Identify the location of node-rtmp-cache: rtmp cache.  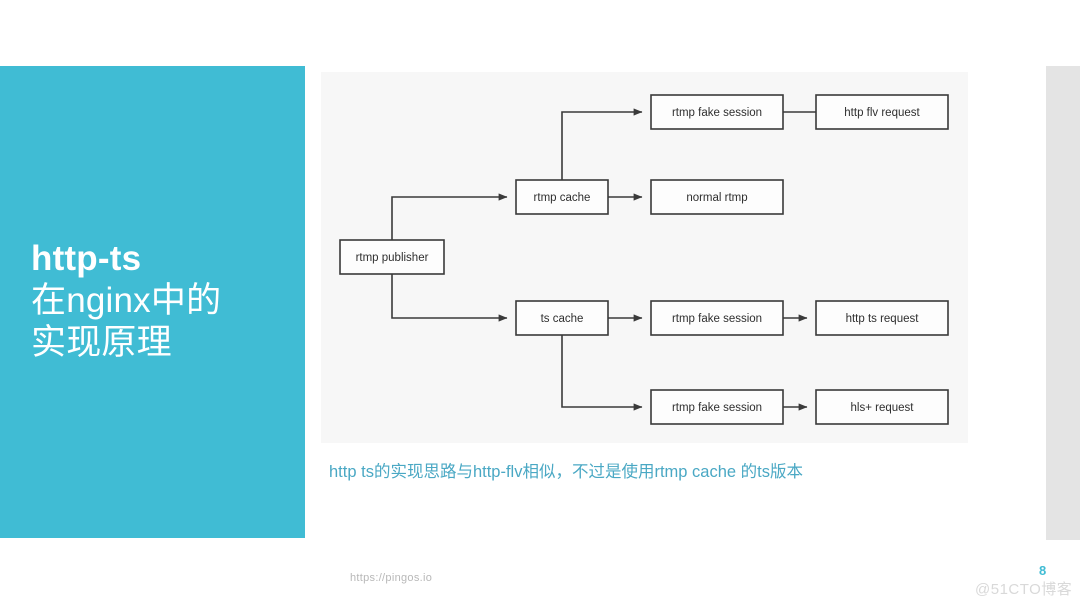
(562, 197).